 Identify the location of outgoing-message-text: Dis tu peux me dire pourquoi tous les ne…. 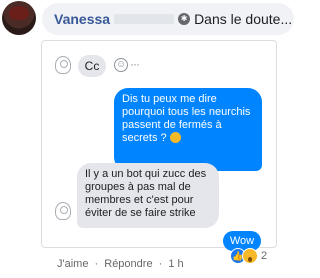
(186, 118).